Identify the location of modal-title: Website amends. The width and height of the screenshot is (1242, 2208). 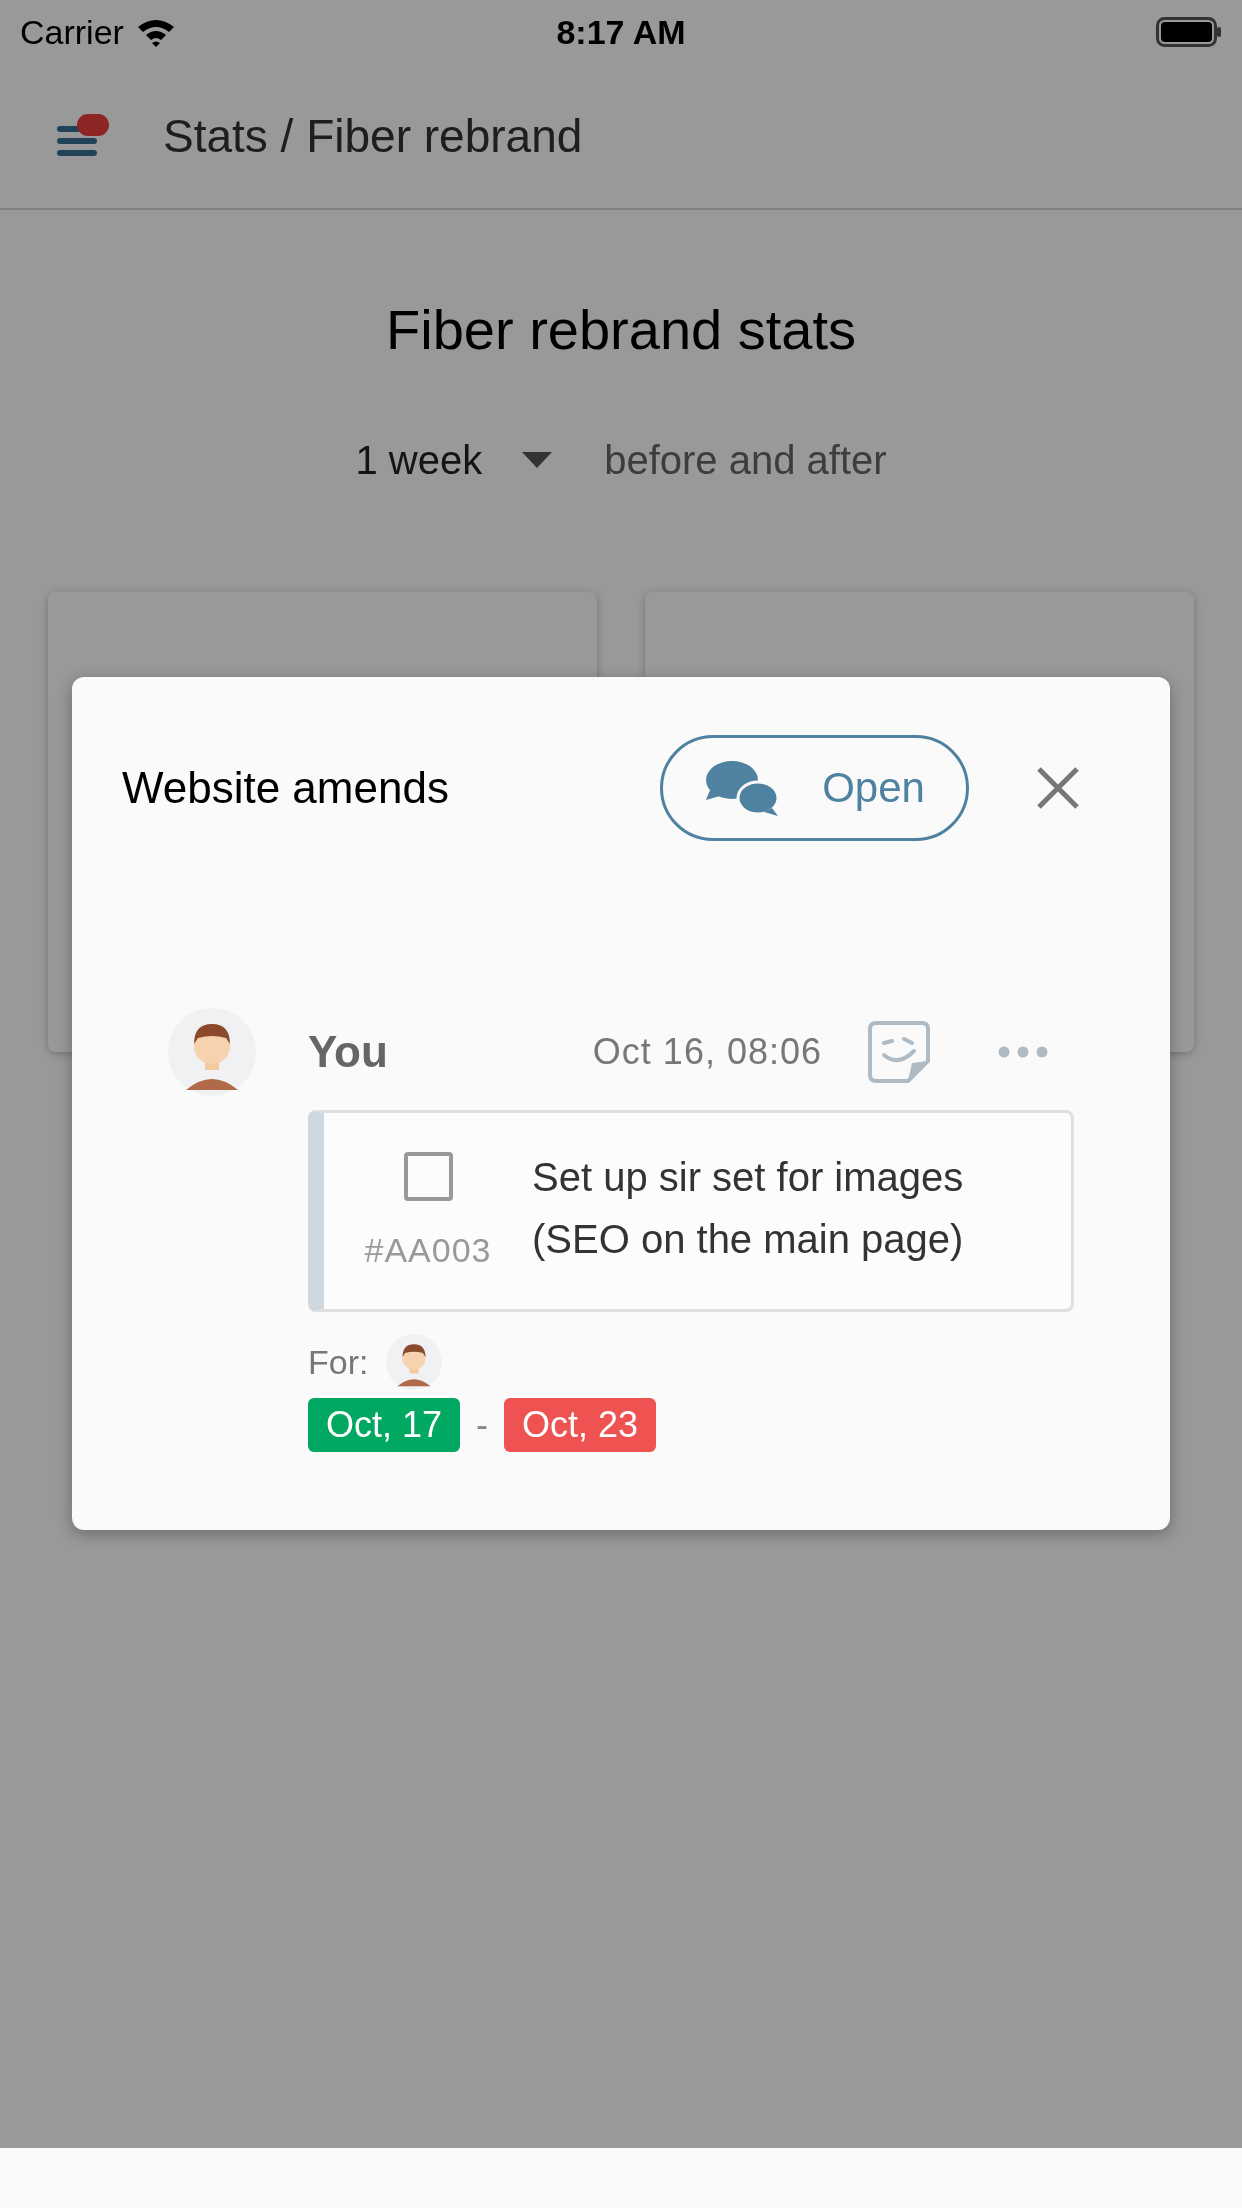
(285, 788).